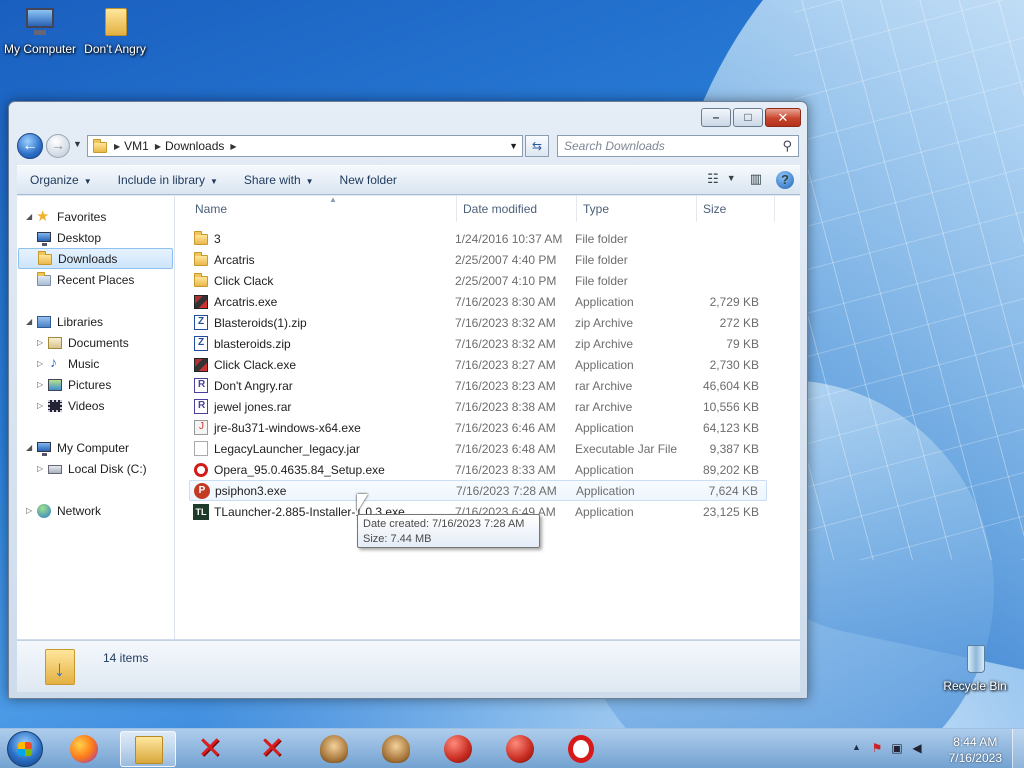 This screenshot has width=1024, height=768. Describe the element at coordinates (251, 490) in the screenshot. I see `file-name: psiphon3.exe` at that location.